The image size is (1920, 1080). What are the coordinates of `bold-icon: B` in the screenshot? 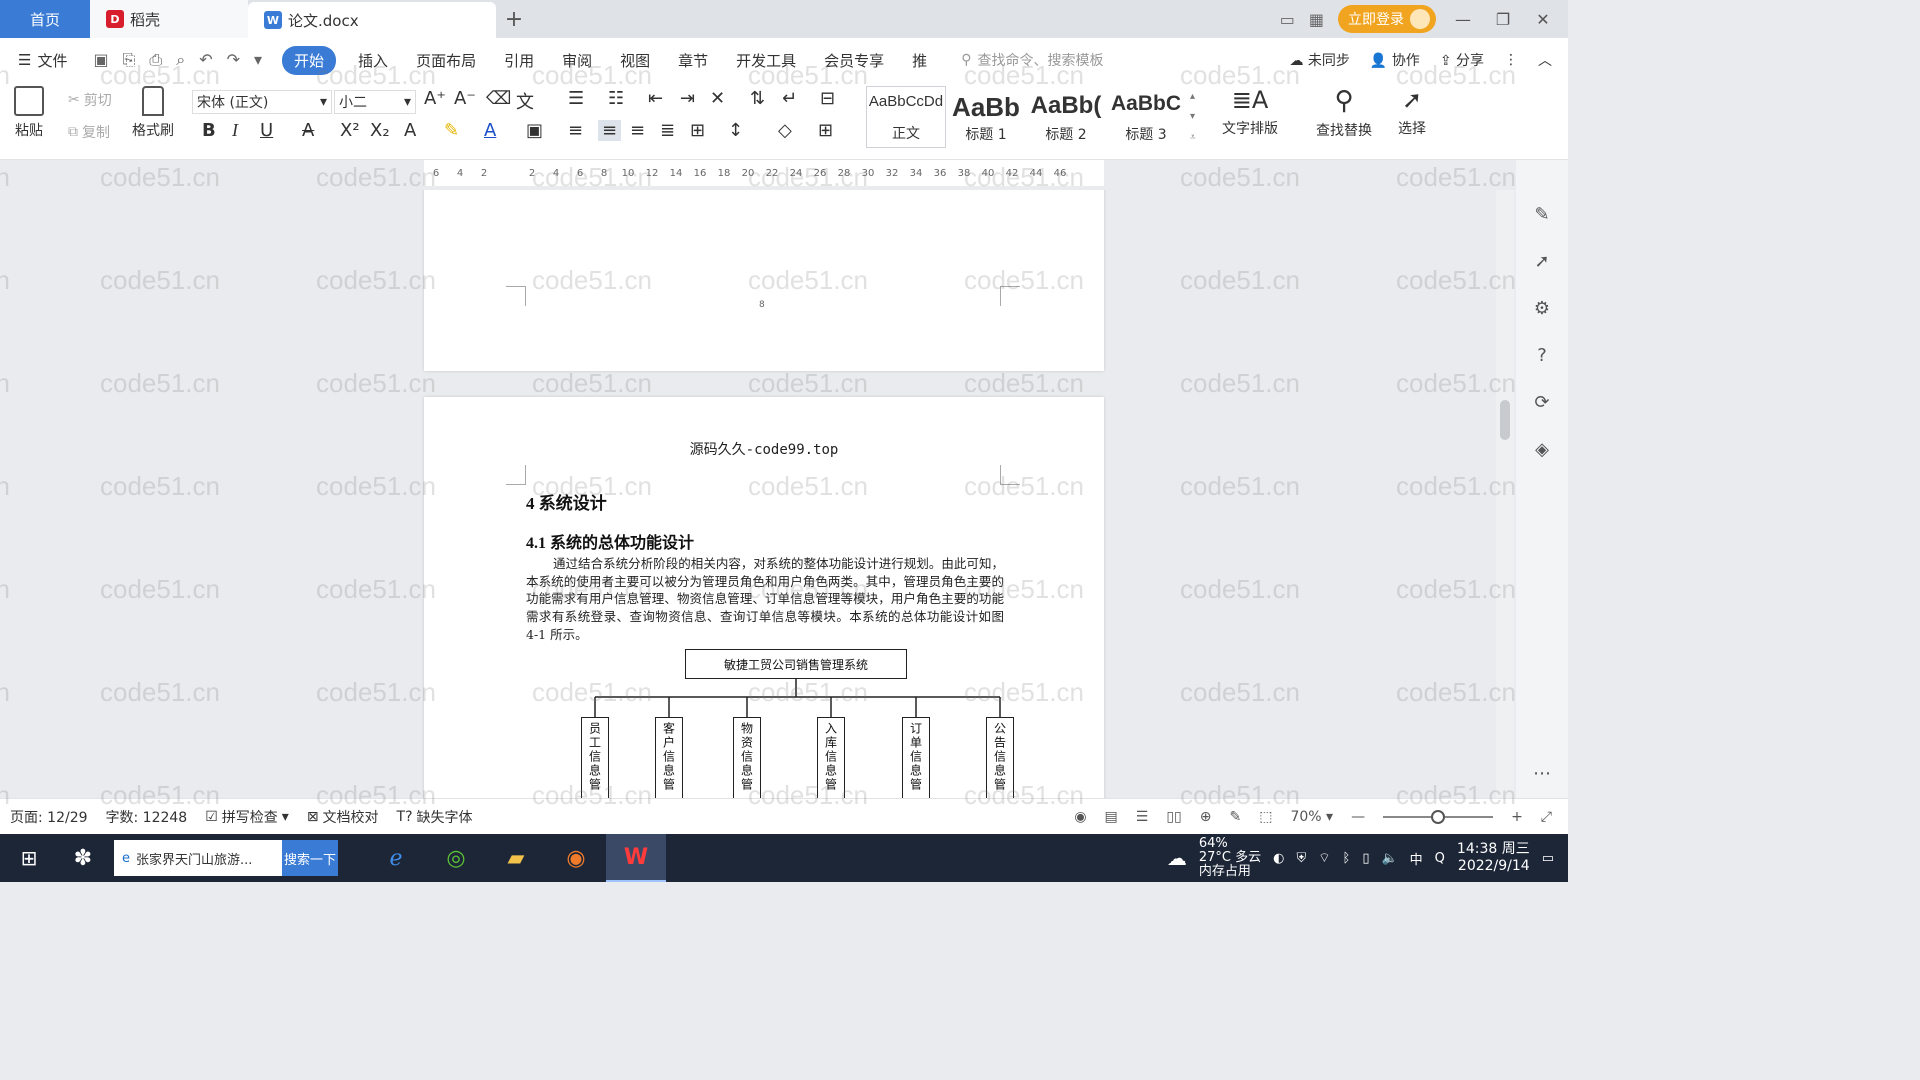 It's located at (209, 130).